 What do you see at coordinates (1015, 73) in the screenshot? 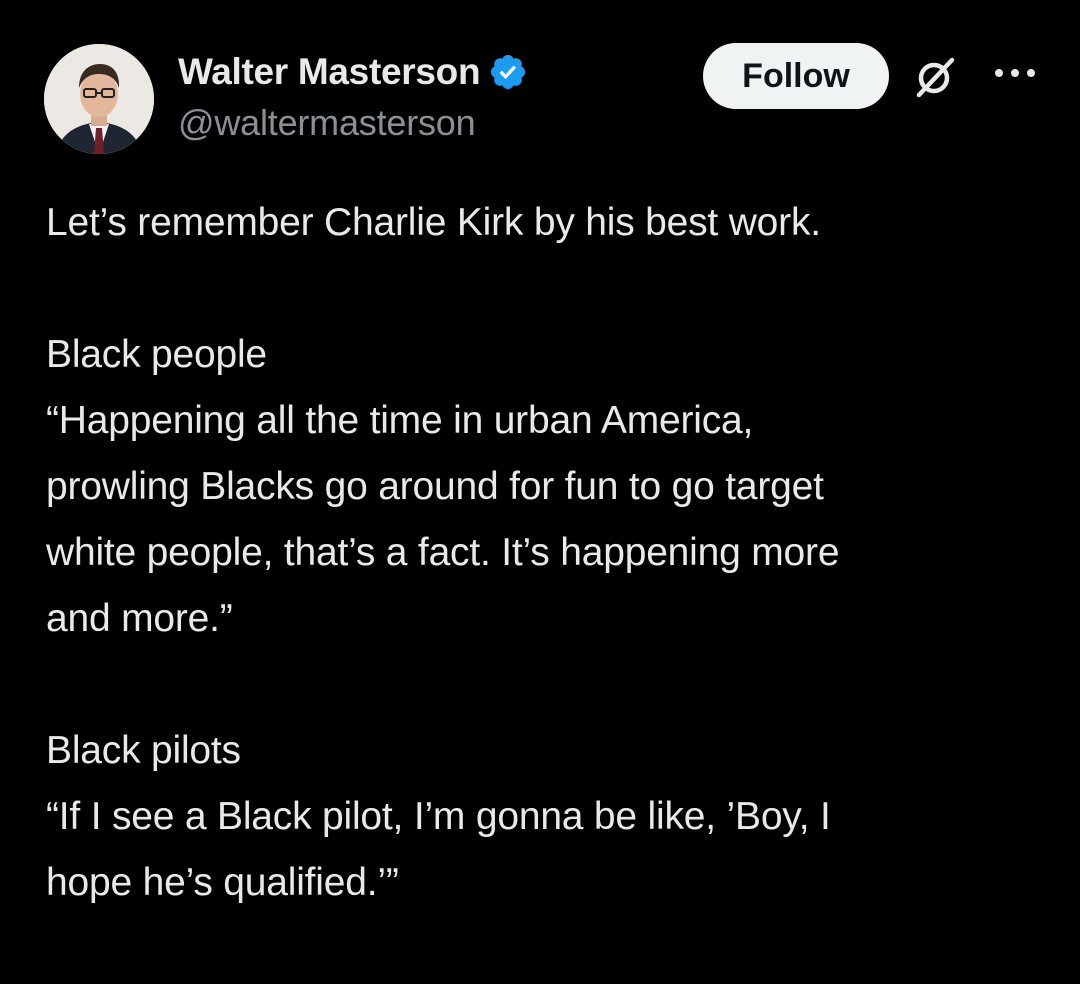
I see `more-options-icon` at bounding box center [1015, 73].